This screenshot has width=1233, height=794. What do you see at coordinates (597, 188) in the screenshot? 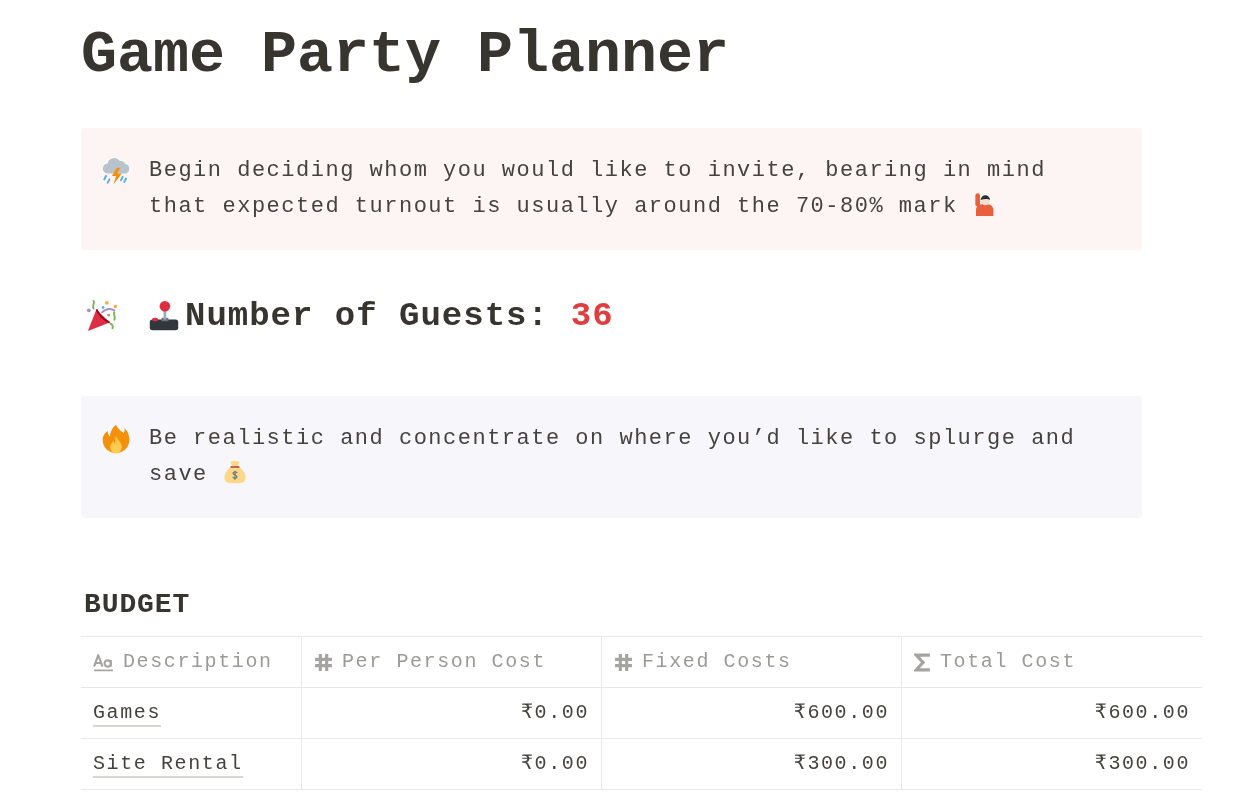
I see `callout-text: Begin deciding whom you would like to invite, bearing in mind that expected turnout is usually around the 70-80% mark` at bounding box center [597, 188].